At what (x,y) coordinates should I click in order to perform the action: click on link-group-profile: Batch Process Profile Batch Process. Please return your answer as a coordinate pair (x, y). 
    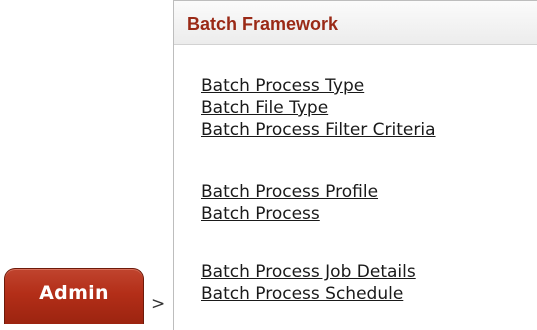
    Looking at the image, I should click on (289, 203).